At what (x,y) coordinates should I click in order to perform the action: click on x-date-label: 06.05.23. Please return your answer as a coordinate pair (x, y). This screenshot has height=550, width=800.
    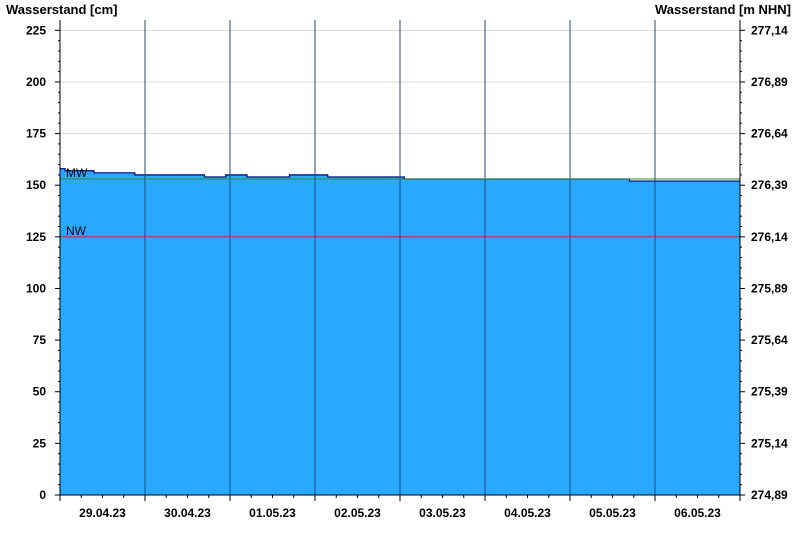
    Looking at the image, I should click on (697, 513).